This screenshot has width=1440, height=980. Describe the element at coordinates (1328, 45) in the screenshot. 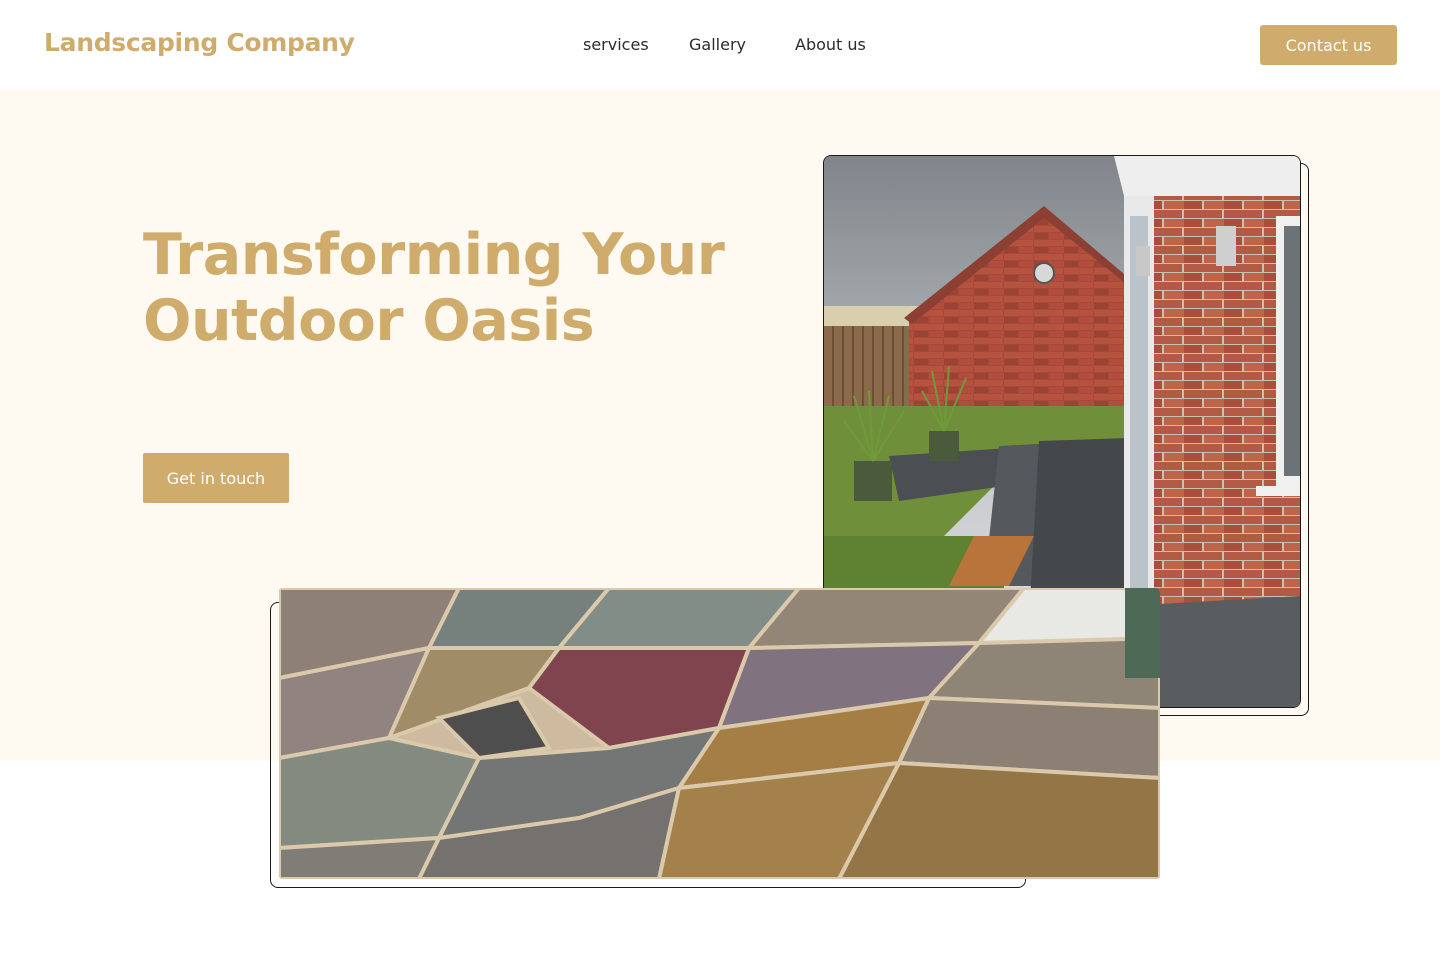

I see `contact-us-button: Contact us` at that location.